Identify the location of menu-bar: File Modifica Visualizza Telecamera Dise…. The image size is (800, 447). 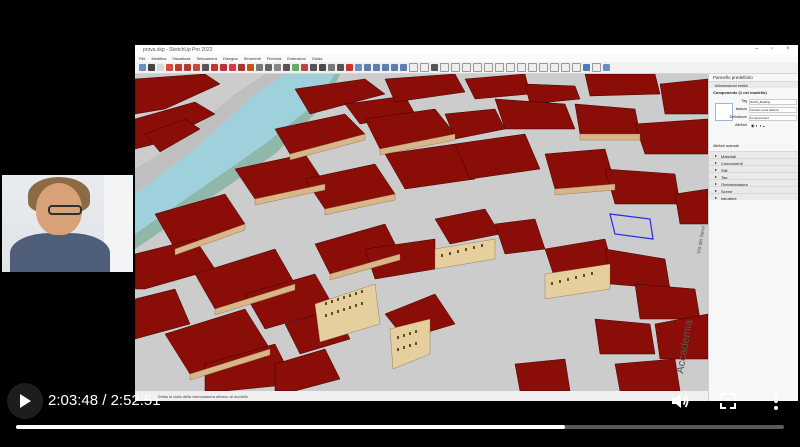
(466, 58).